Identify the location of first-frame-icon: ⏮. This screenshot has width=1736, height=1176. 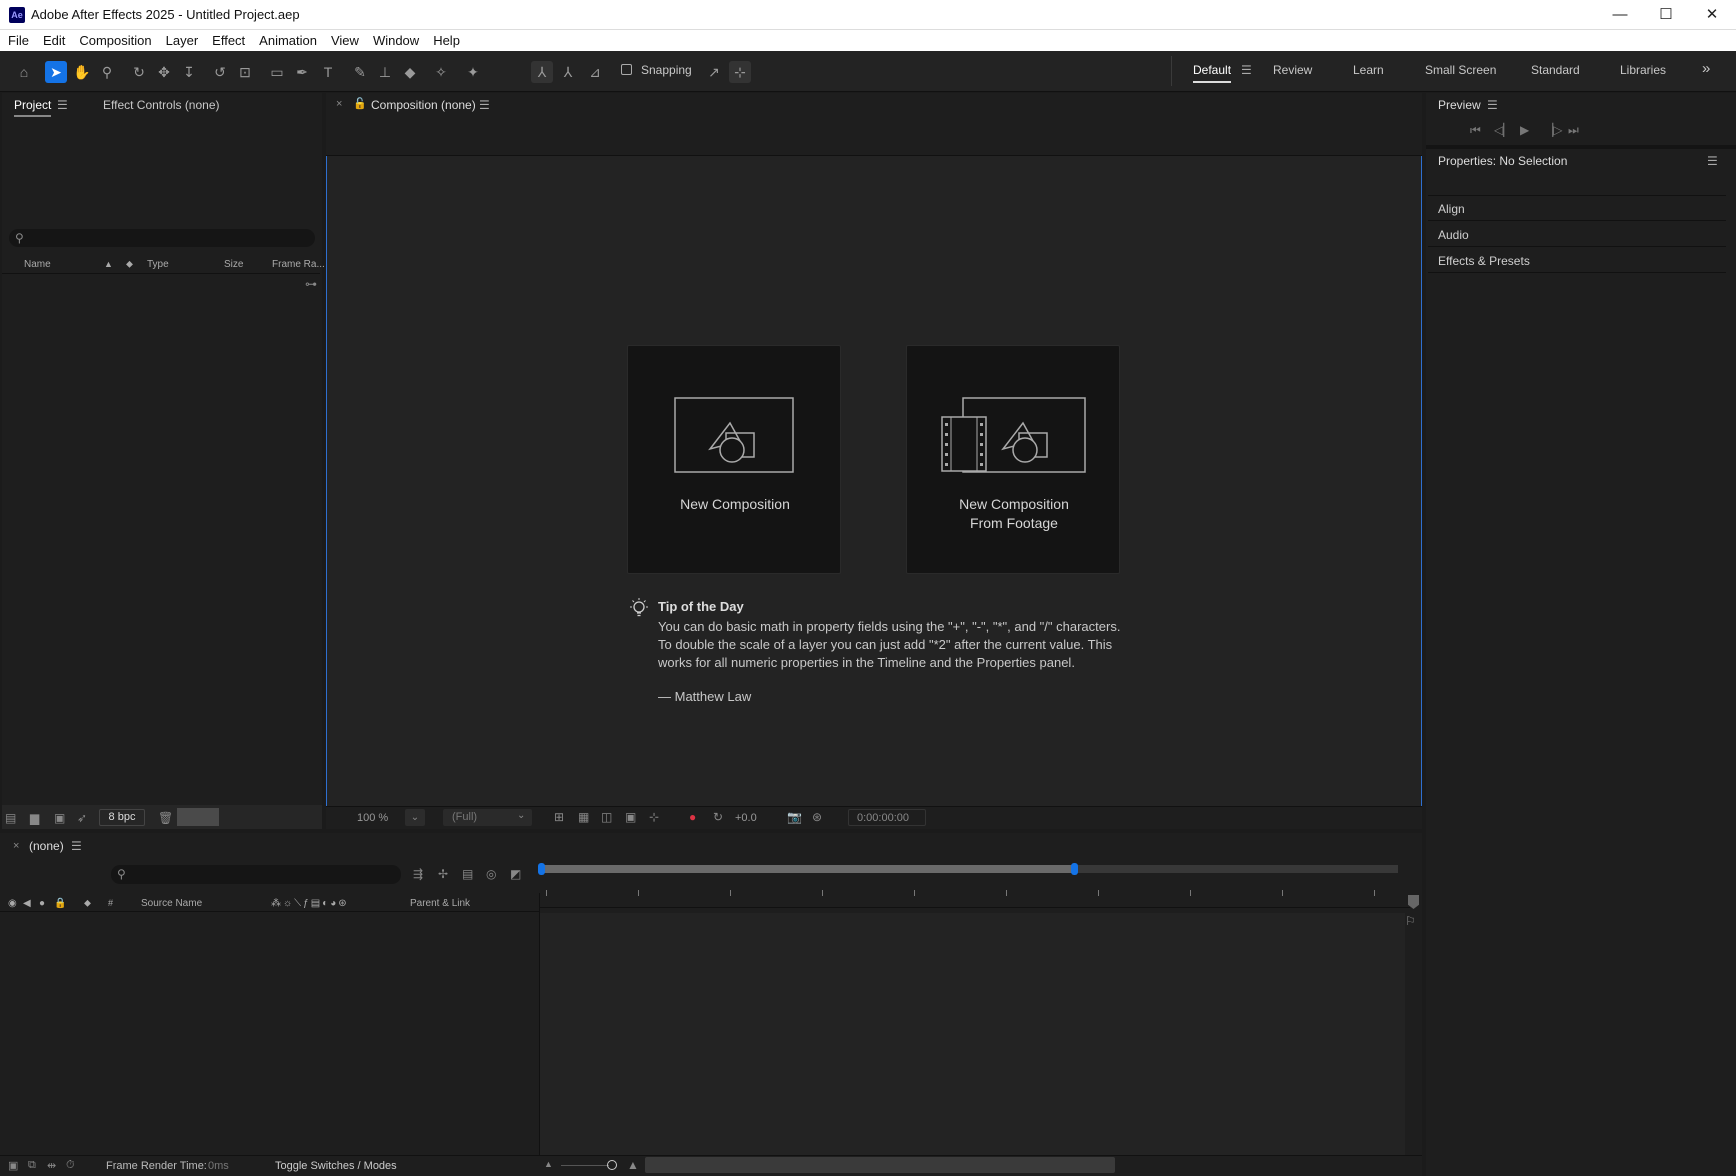
(1475, 130).